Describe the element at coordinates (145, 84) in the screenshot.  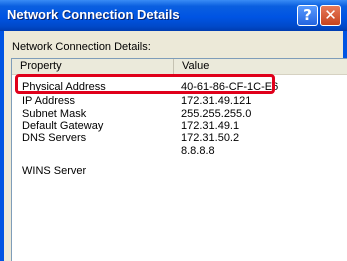
I see `highlight-annotation` at that location.